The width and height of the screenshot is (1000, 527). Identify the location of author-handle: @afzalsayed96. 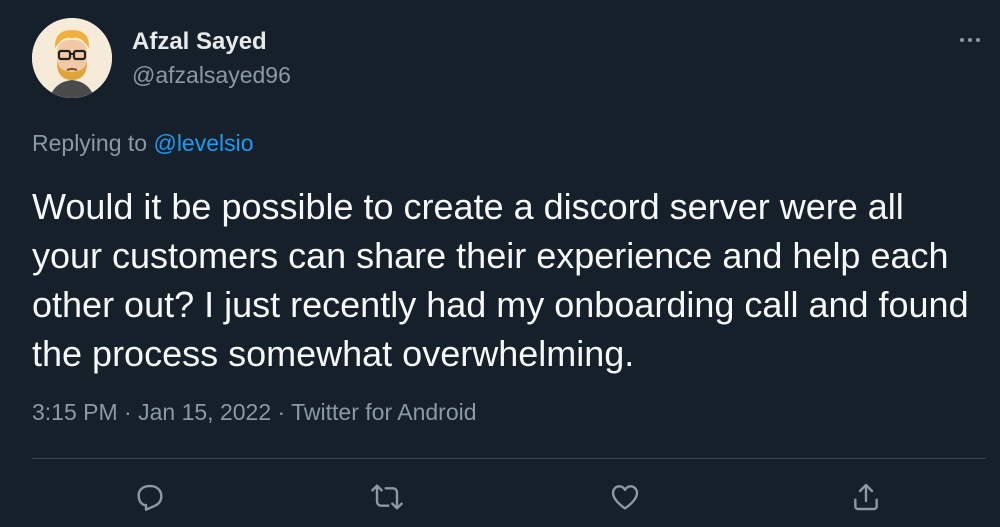
(211, 75).